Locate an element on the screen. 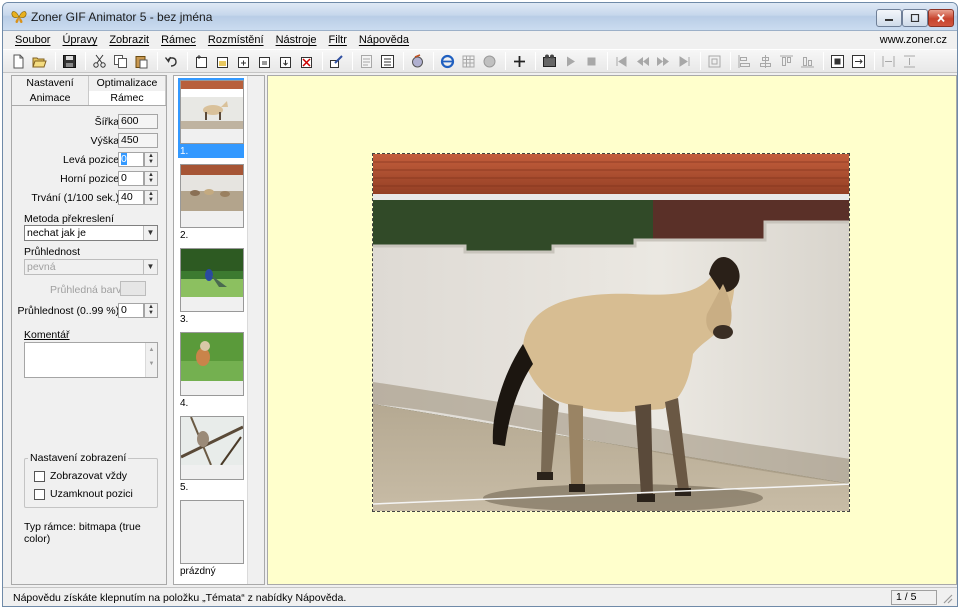 This screenshot has width=960, height=609. menu-rozmisteni: Rozmístění is located at coordinates (236, 40).